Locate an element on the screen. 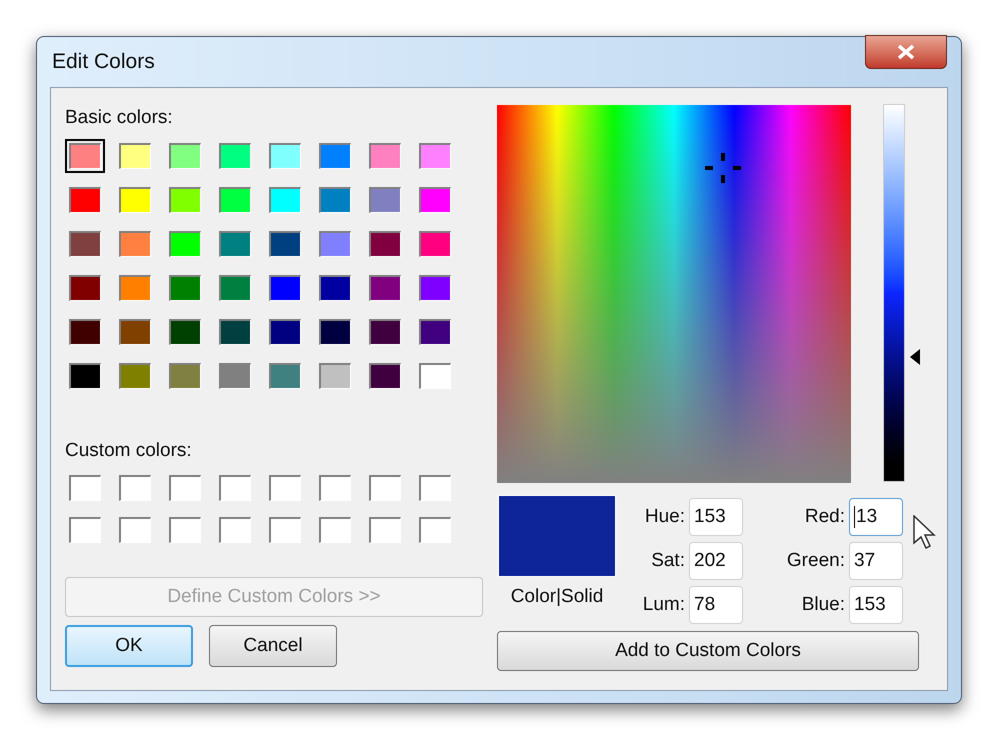 The width and height of the screenshot is (1000, 744). window-title: Edit Colors is located at coordinates (103, 62).